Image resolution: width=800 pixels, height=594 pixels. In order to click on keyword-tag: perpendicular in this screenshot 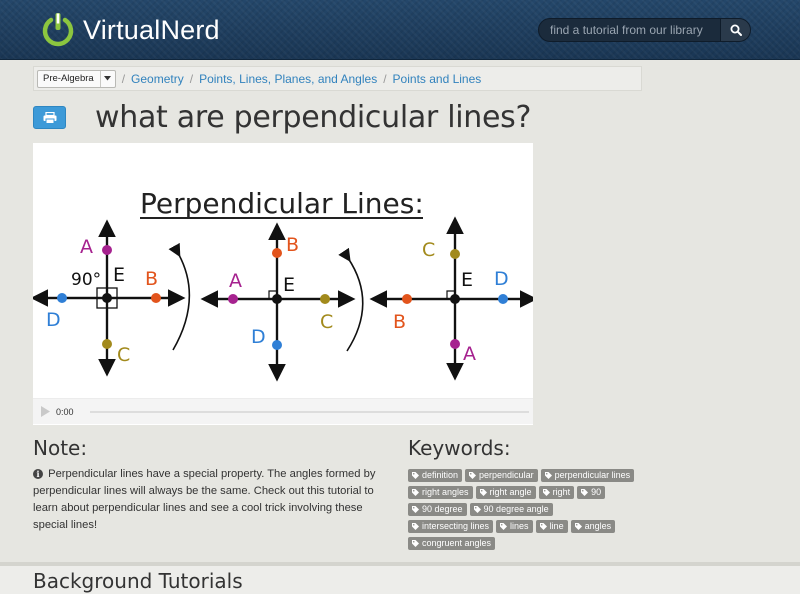, I will do `click(501, 475)`.